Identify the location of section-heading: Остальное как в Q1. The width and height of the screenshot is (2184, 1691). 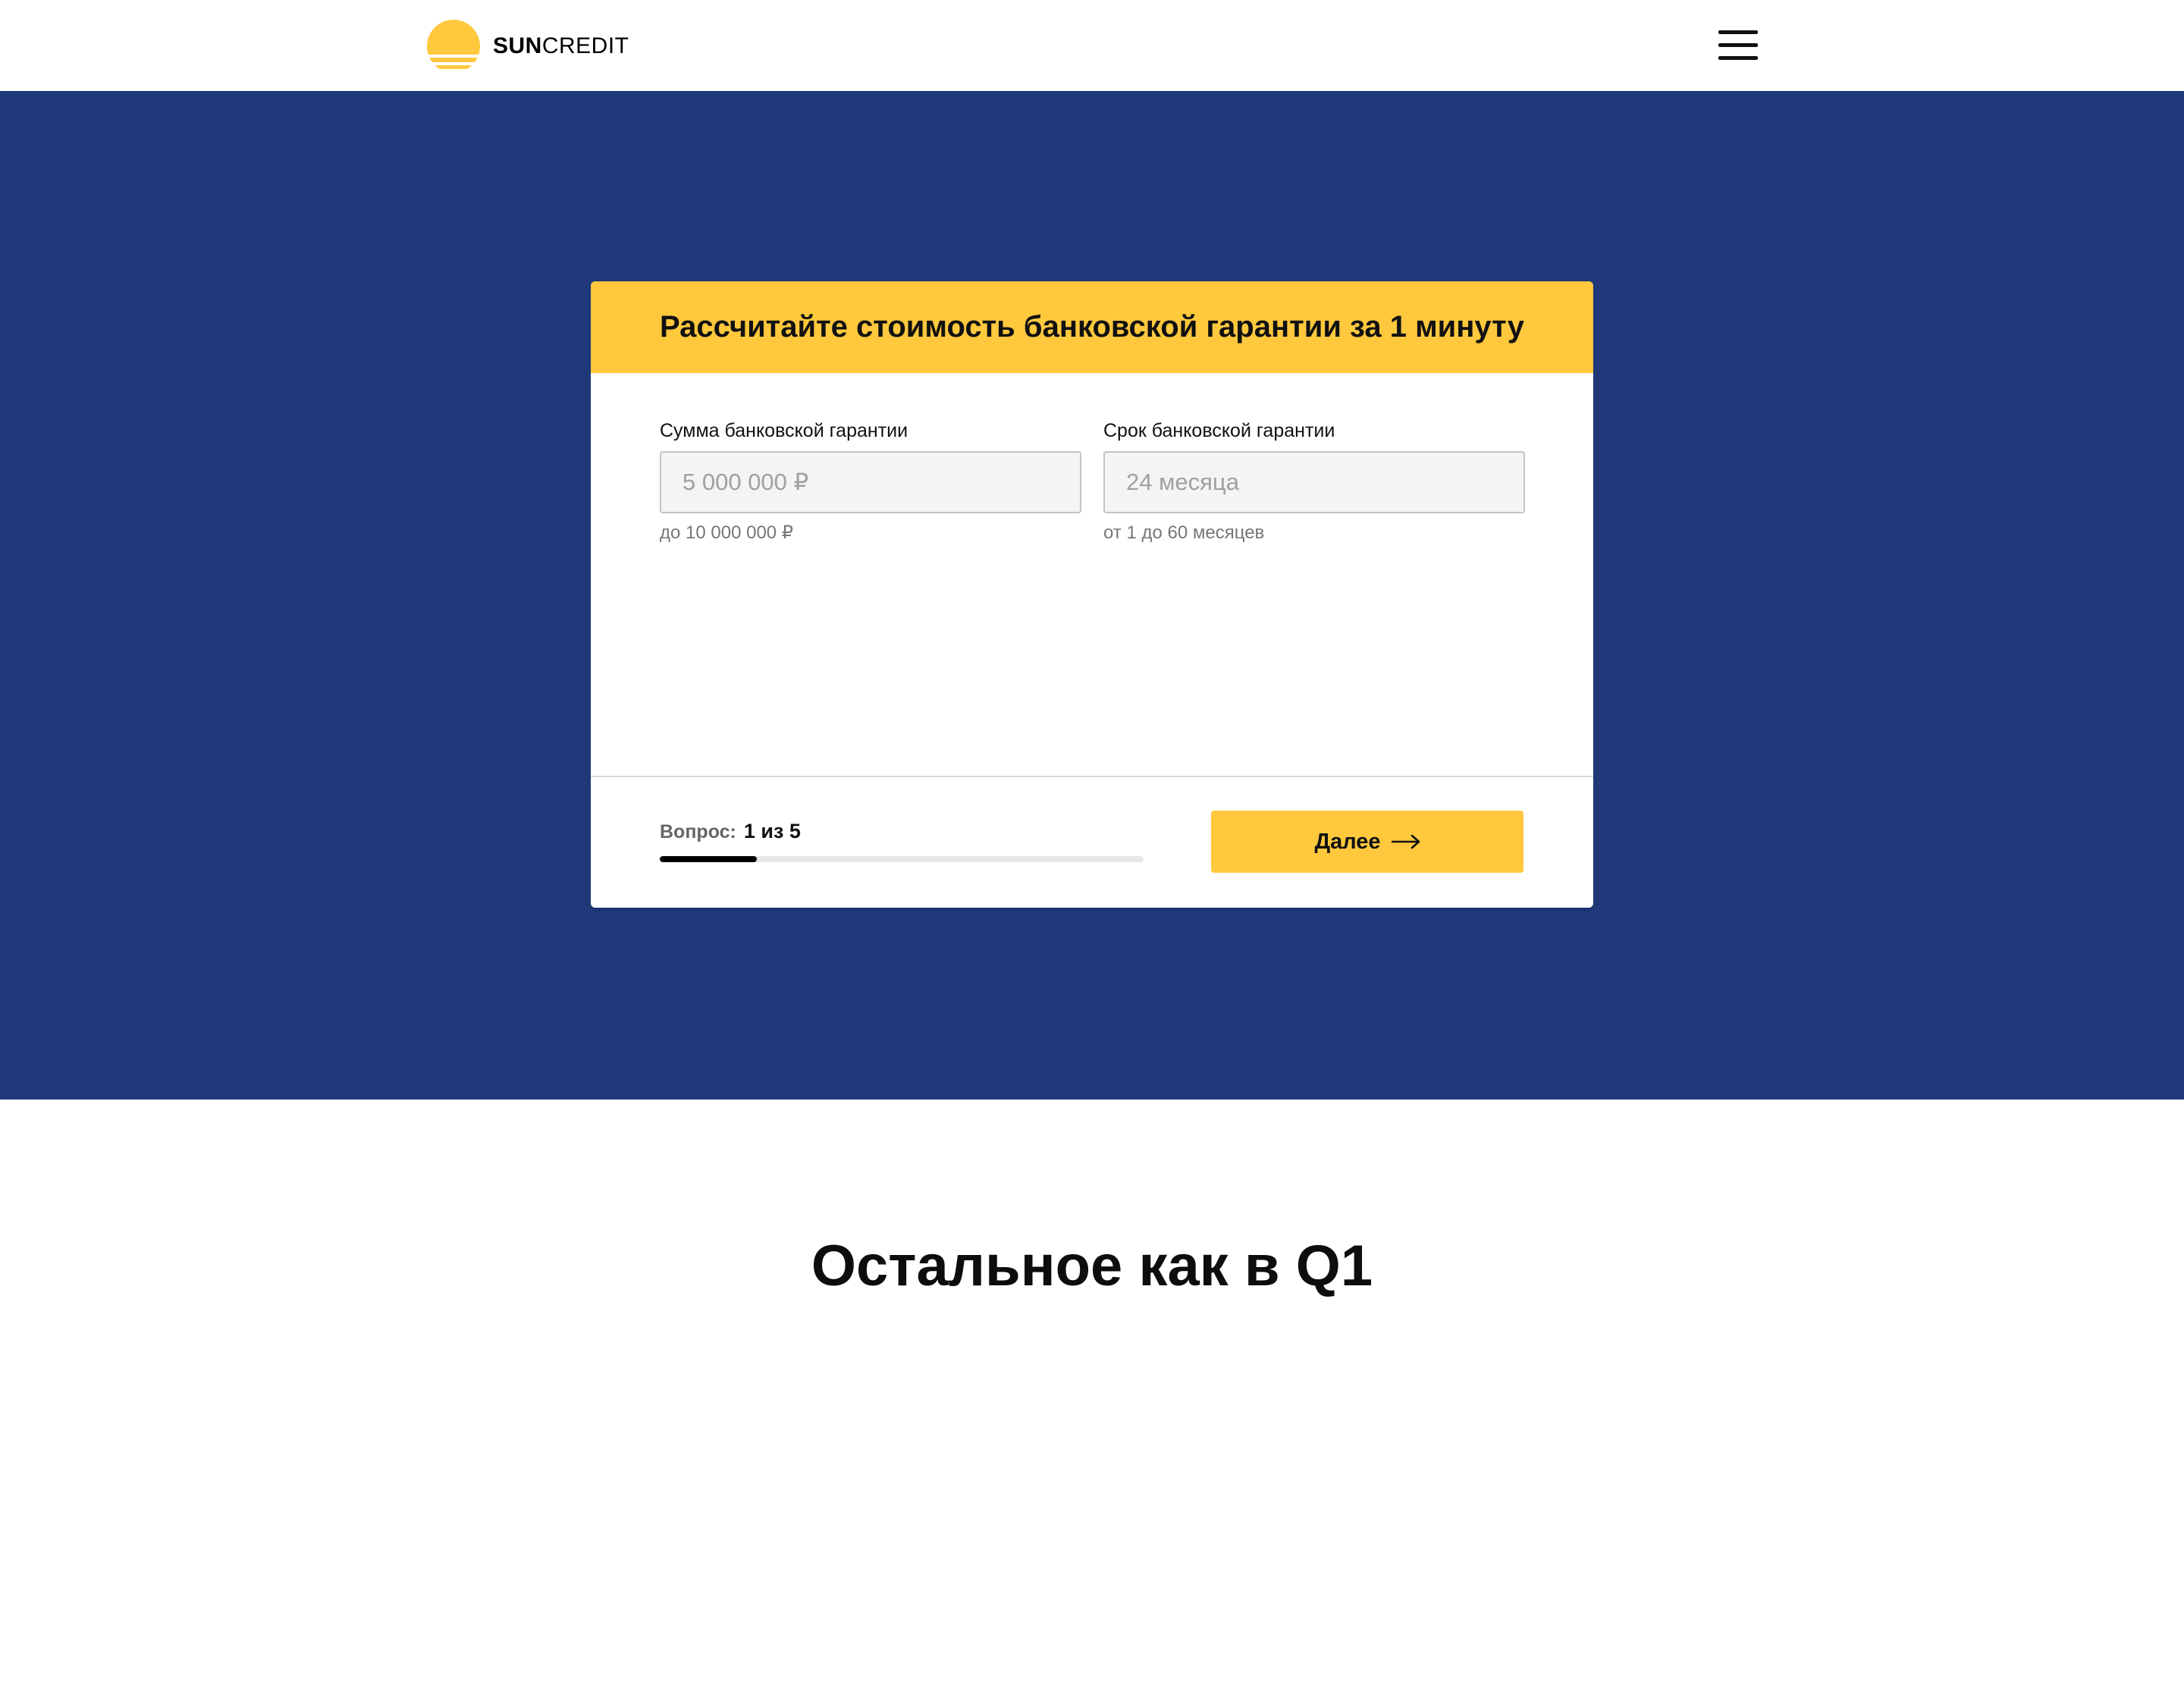
(1092, 1266).